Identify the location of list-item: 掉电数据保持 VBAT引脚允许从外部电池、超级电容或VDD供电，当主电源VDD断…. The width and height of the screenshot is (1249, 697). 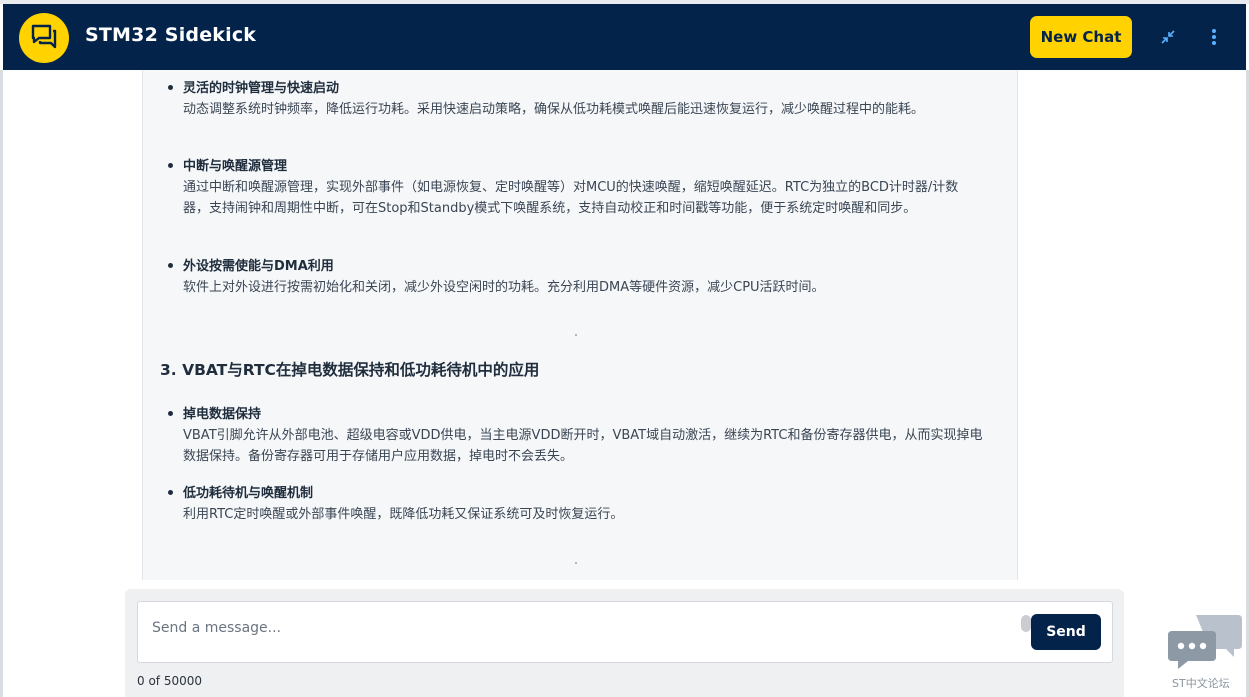
(575, 435).